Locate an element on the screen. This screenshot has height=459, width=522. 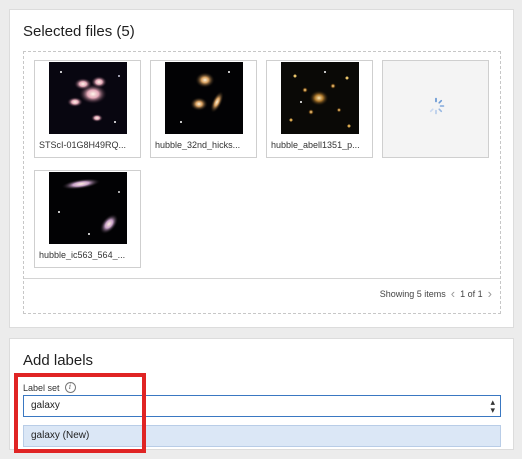
select-arrows-icon: ▴ ▾ is located at coordinates (492, 406).